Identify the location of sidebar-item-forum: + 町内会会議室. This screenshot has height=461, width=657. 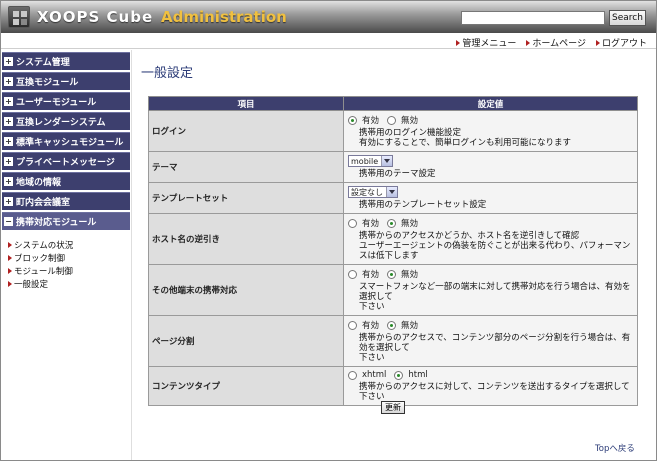
(66, 201).